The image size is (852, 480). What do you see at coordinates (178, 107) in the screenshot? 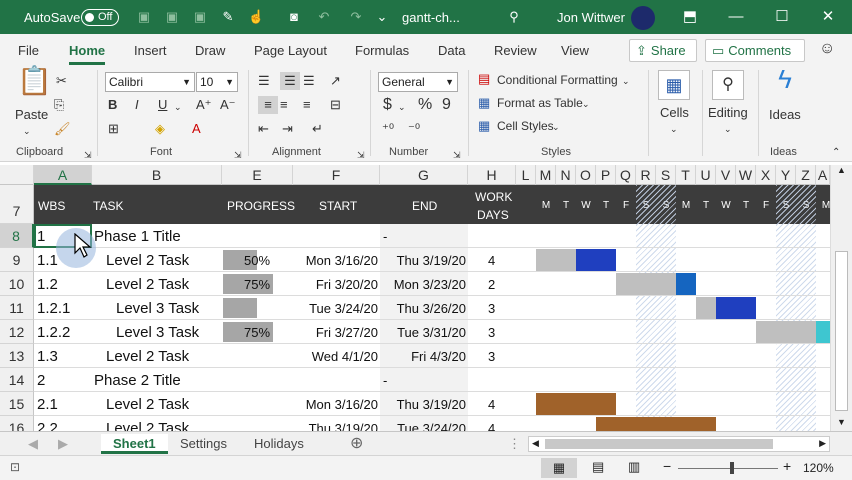
I see `underline-dropdown-icon: ⌄` at bounding box center [178, 107].